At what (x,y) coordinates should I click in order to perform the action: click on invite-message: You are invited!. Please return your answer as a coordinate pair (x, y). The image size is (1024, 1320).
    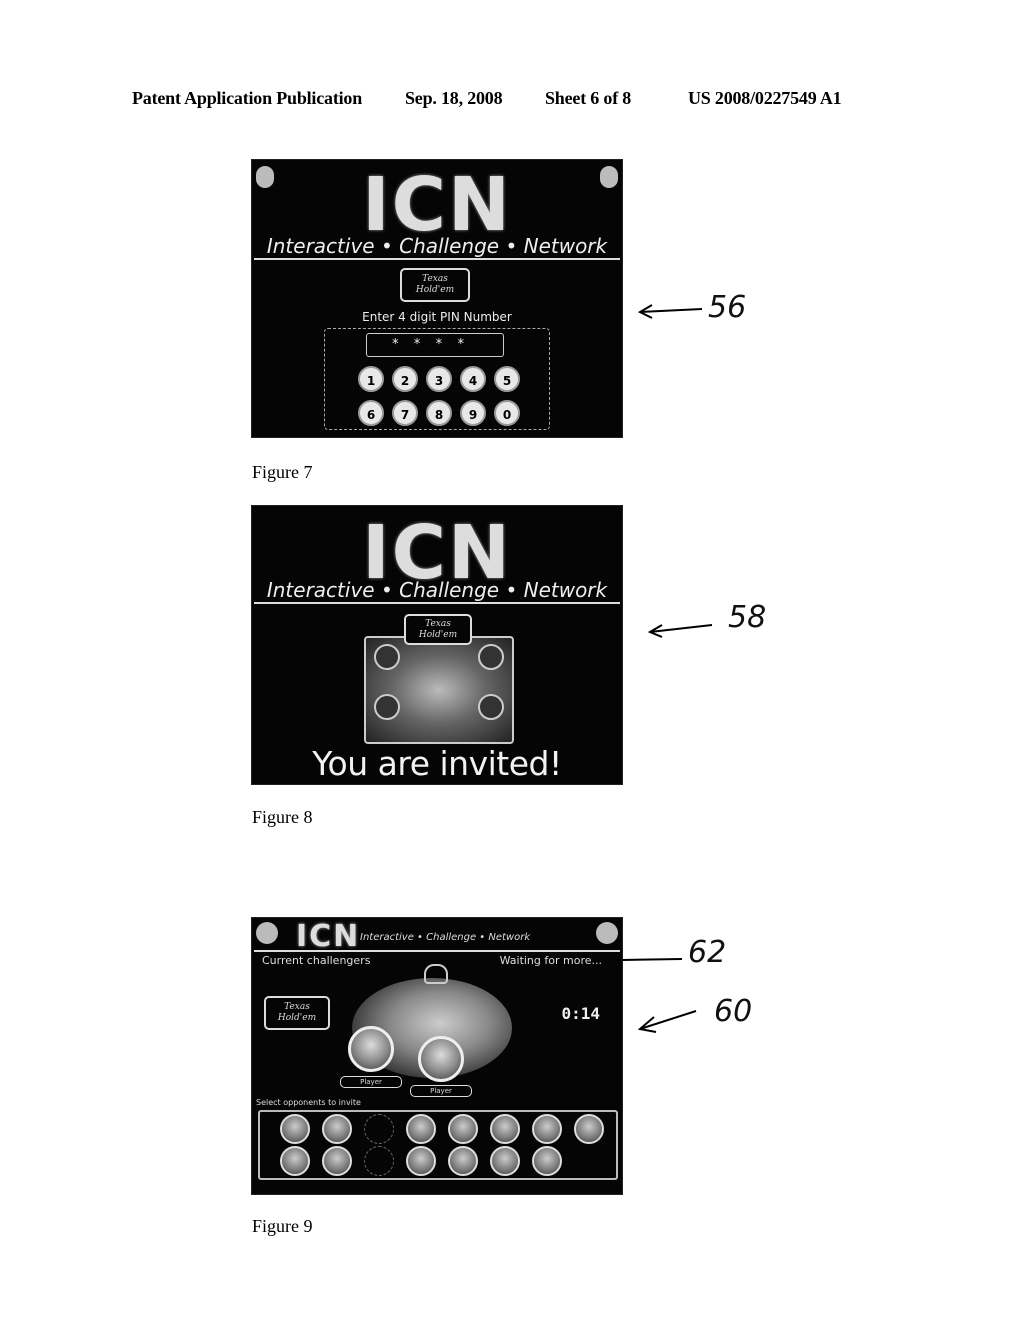
    Looking at the image, I should click on (437, 763).